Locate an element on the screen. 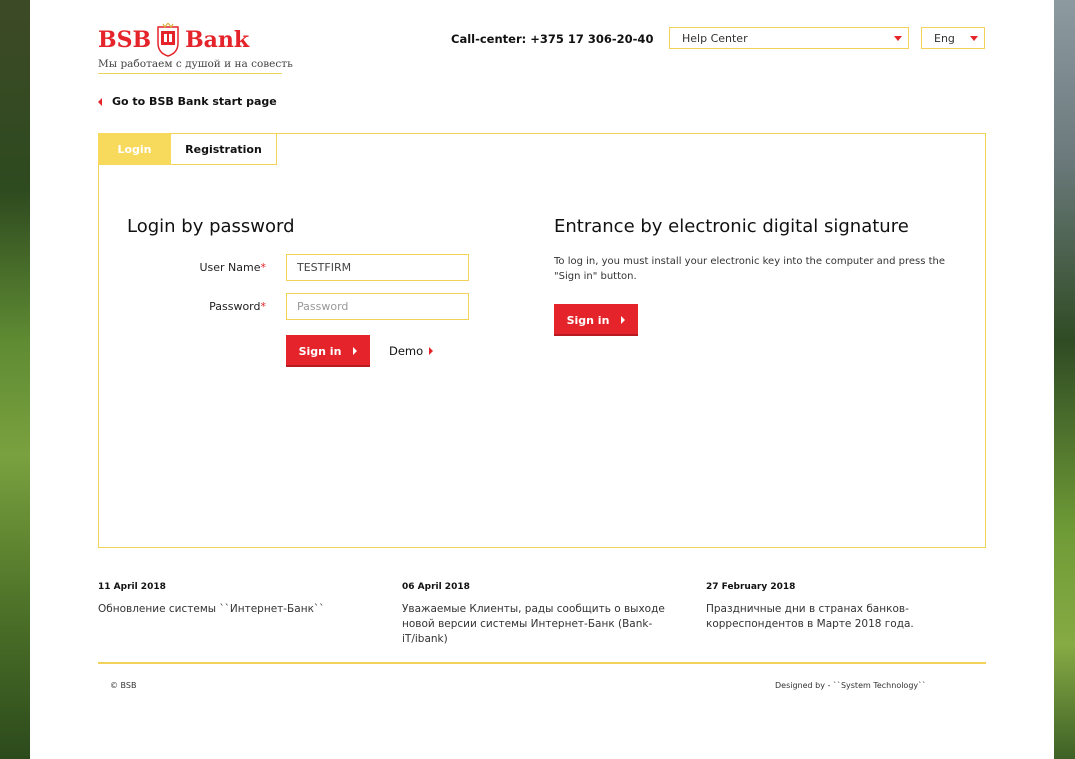  sign-in-button: Sign in is located at coordinates (328, 351).